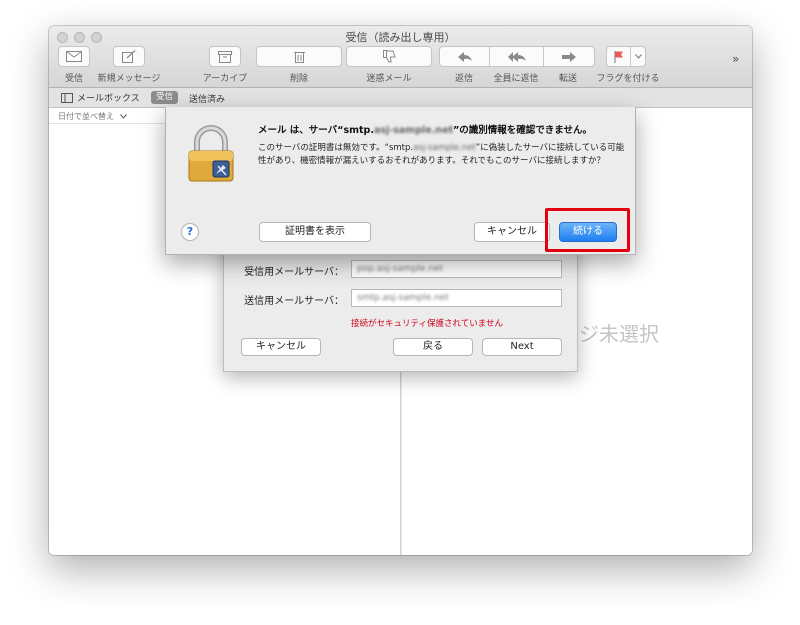 The image size is (800, 625). I want to click on alert-title-suffix: ”の識別情報を確認できません。, so click(523, 130).